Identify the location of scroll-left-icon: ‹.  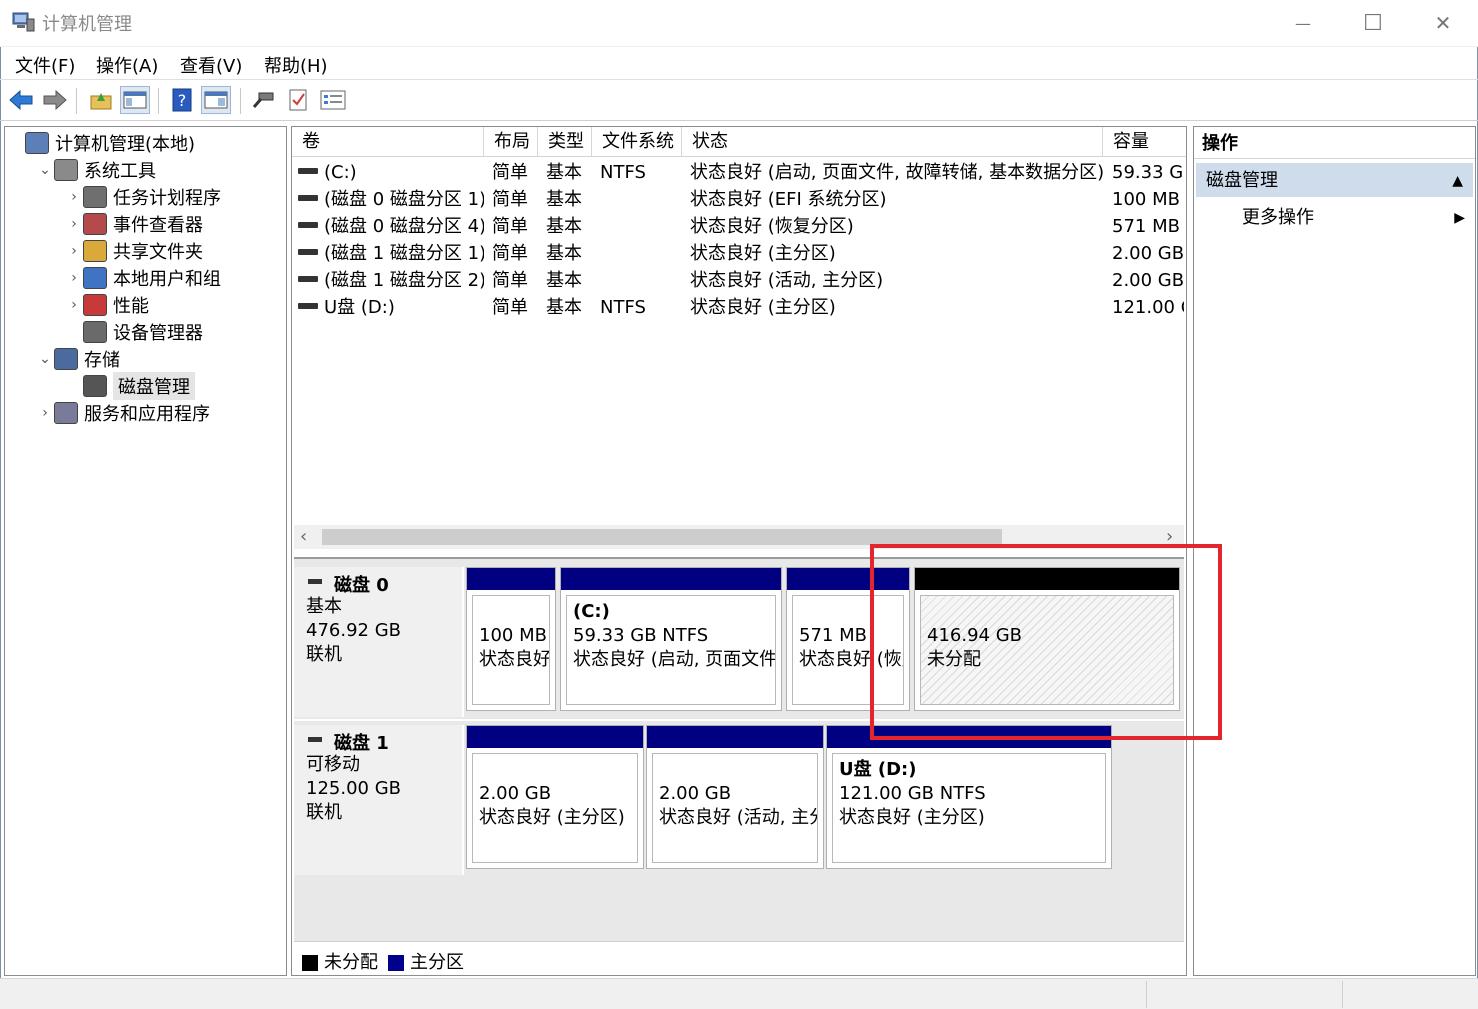
(303, 537).